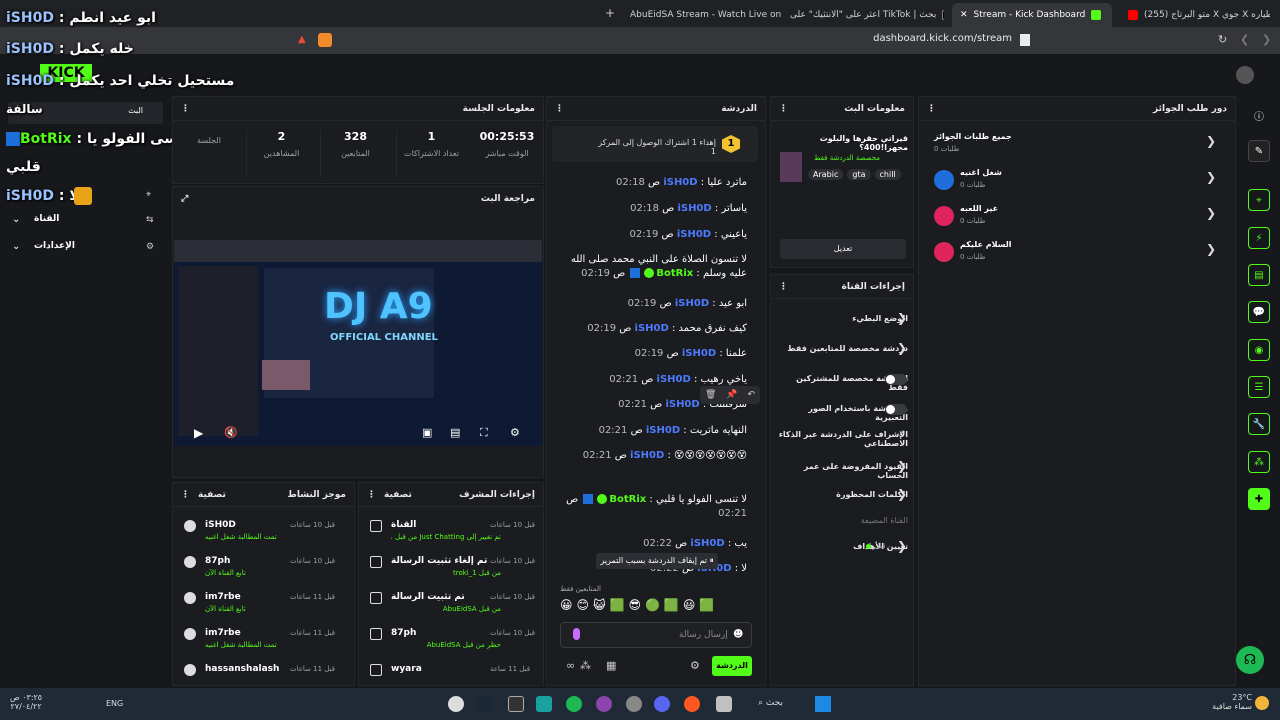 Image resolution: width=1280 pixels, height=720 pixels. Describe the element at coordinates (184, 199) in the screenshot. I see `expand-icon: ⤢` at that location.